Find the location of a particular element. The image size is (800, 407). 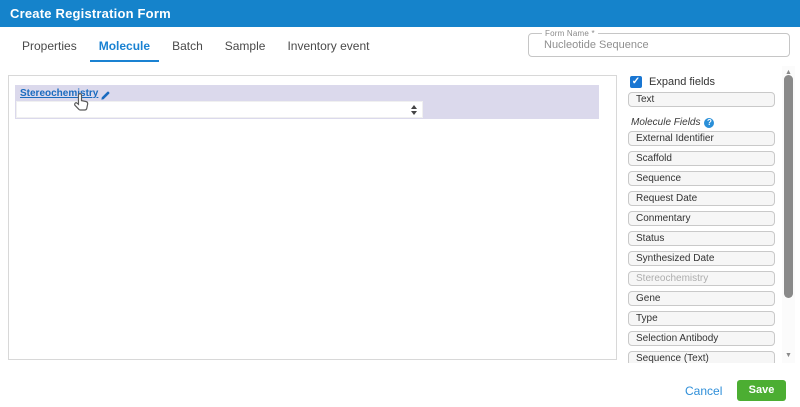

palette-field-sequence: Sequence is located at coordinates (701, 178).